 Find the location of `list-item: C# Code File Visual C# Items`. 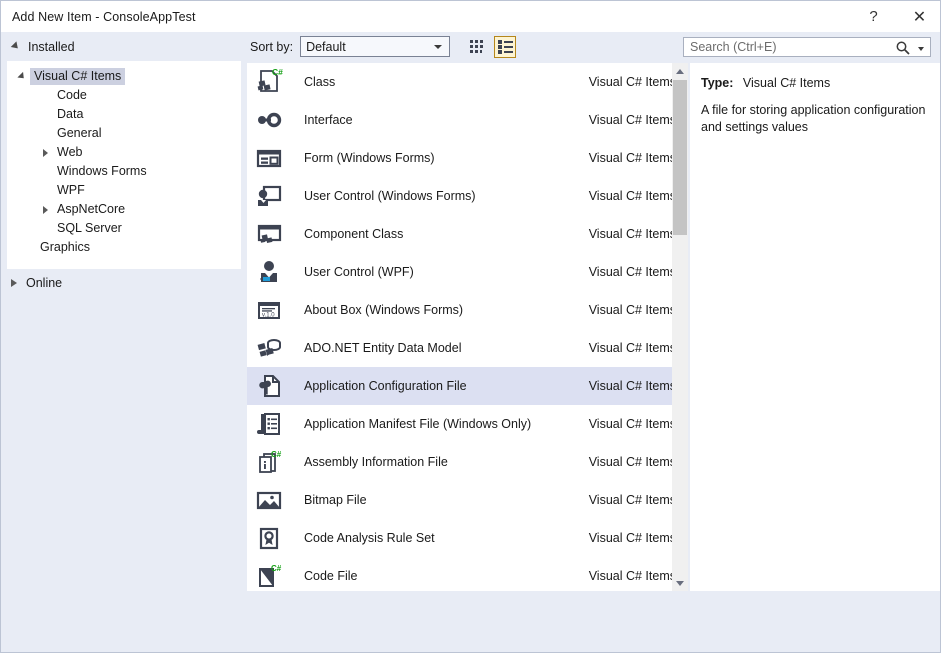

list-item: C# Code File Visual C# Items is located at coordinates (467, 574).